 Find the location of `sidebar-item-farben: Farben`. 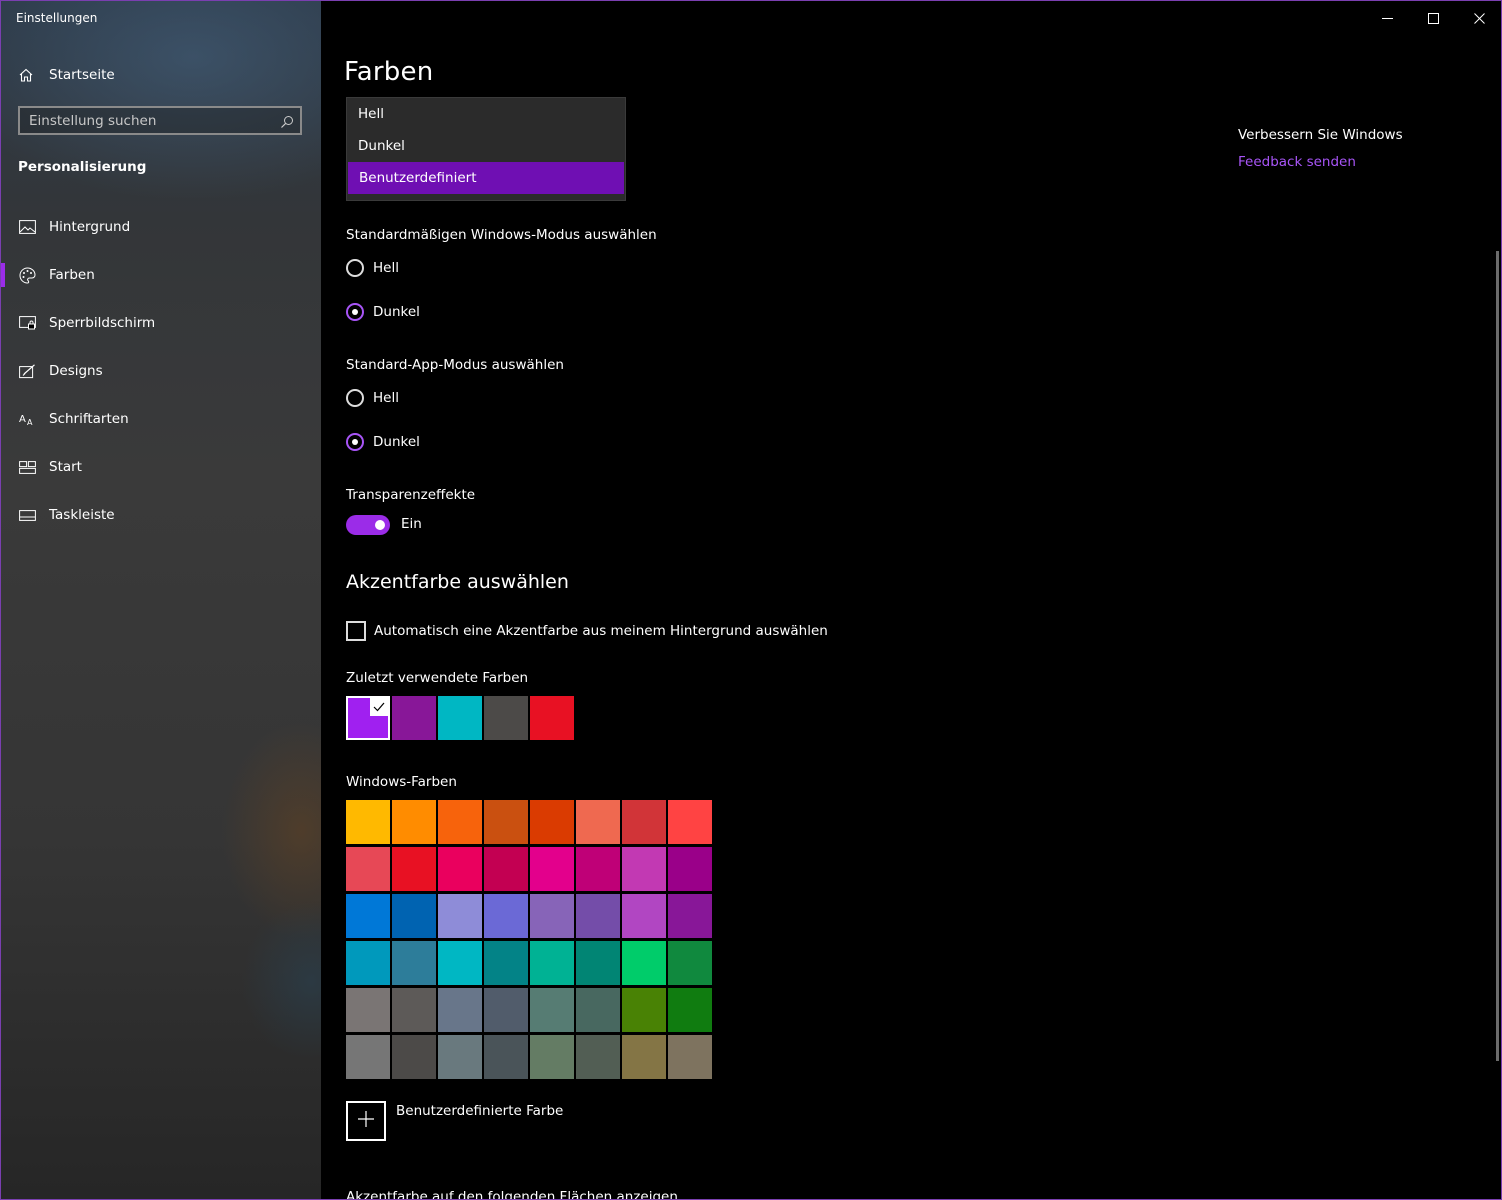

sidebar-item-farben: Farben is located at coordinates (161, 275).